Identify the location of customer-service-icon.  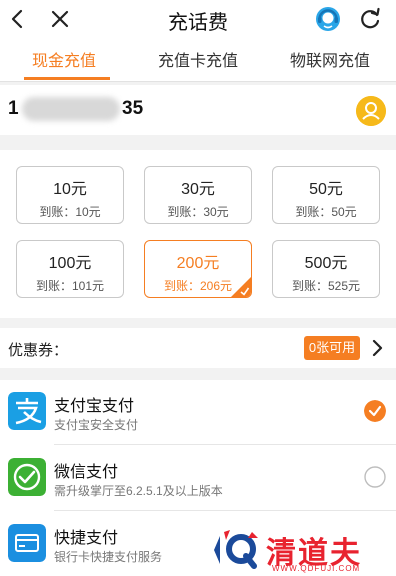
(328, 19).